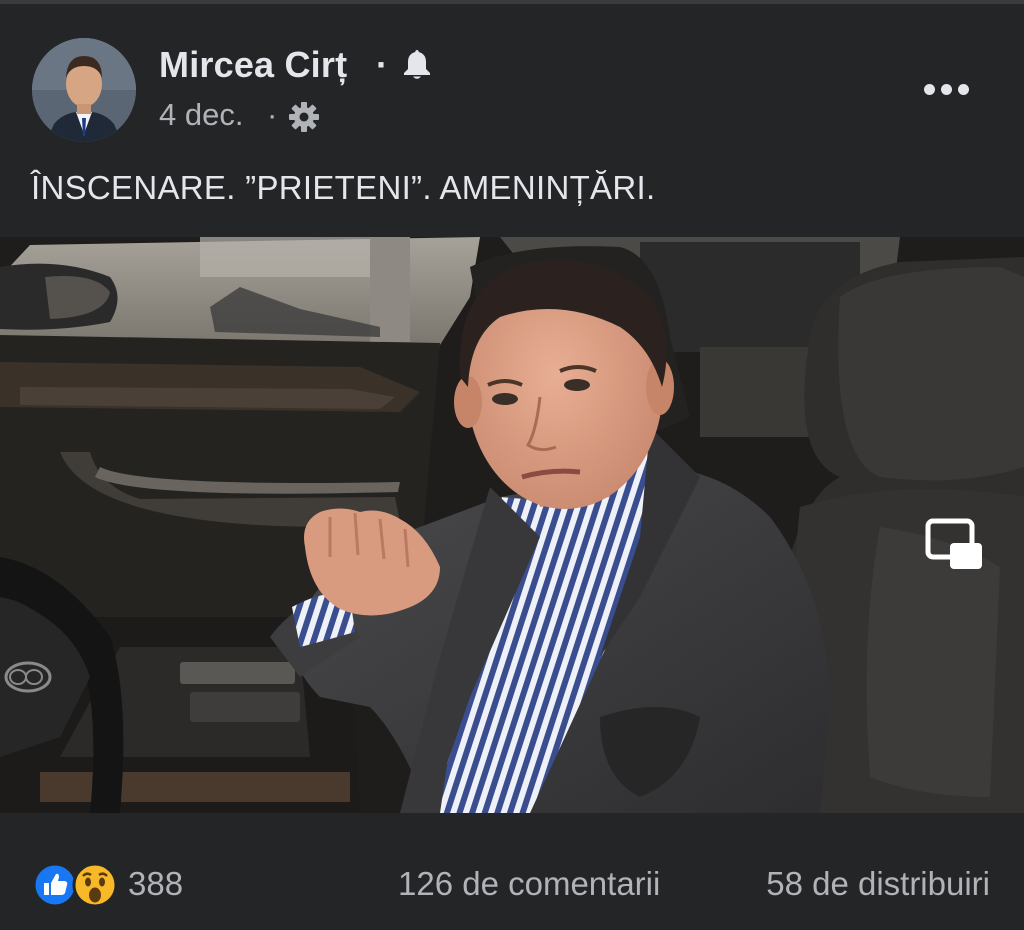 This screenshot has height=930, width=1024. What do you see at coordinates (417, 66) in the screenshot?
I see `bell-icon` at bounding box center [417, 66].